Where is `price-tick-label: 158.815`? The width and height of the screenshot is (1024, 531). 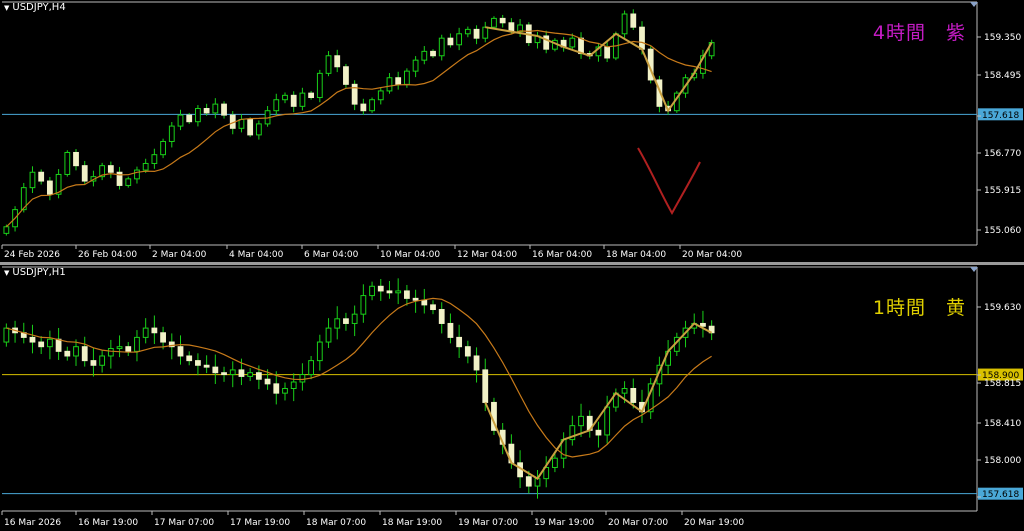
price-tick-label: 158.815 is located at coordinates (1002, 384).